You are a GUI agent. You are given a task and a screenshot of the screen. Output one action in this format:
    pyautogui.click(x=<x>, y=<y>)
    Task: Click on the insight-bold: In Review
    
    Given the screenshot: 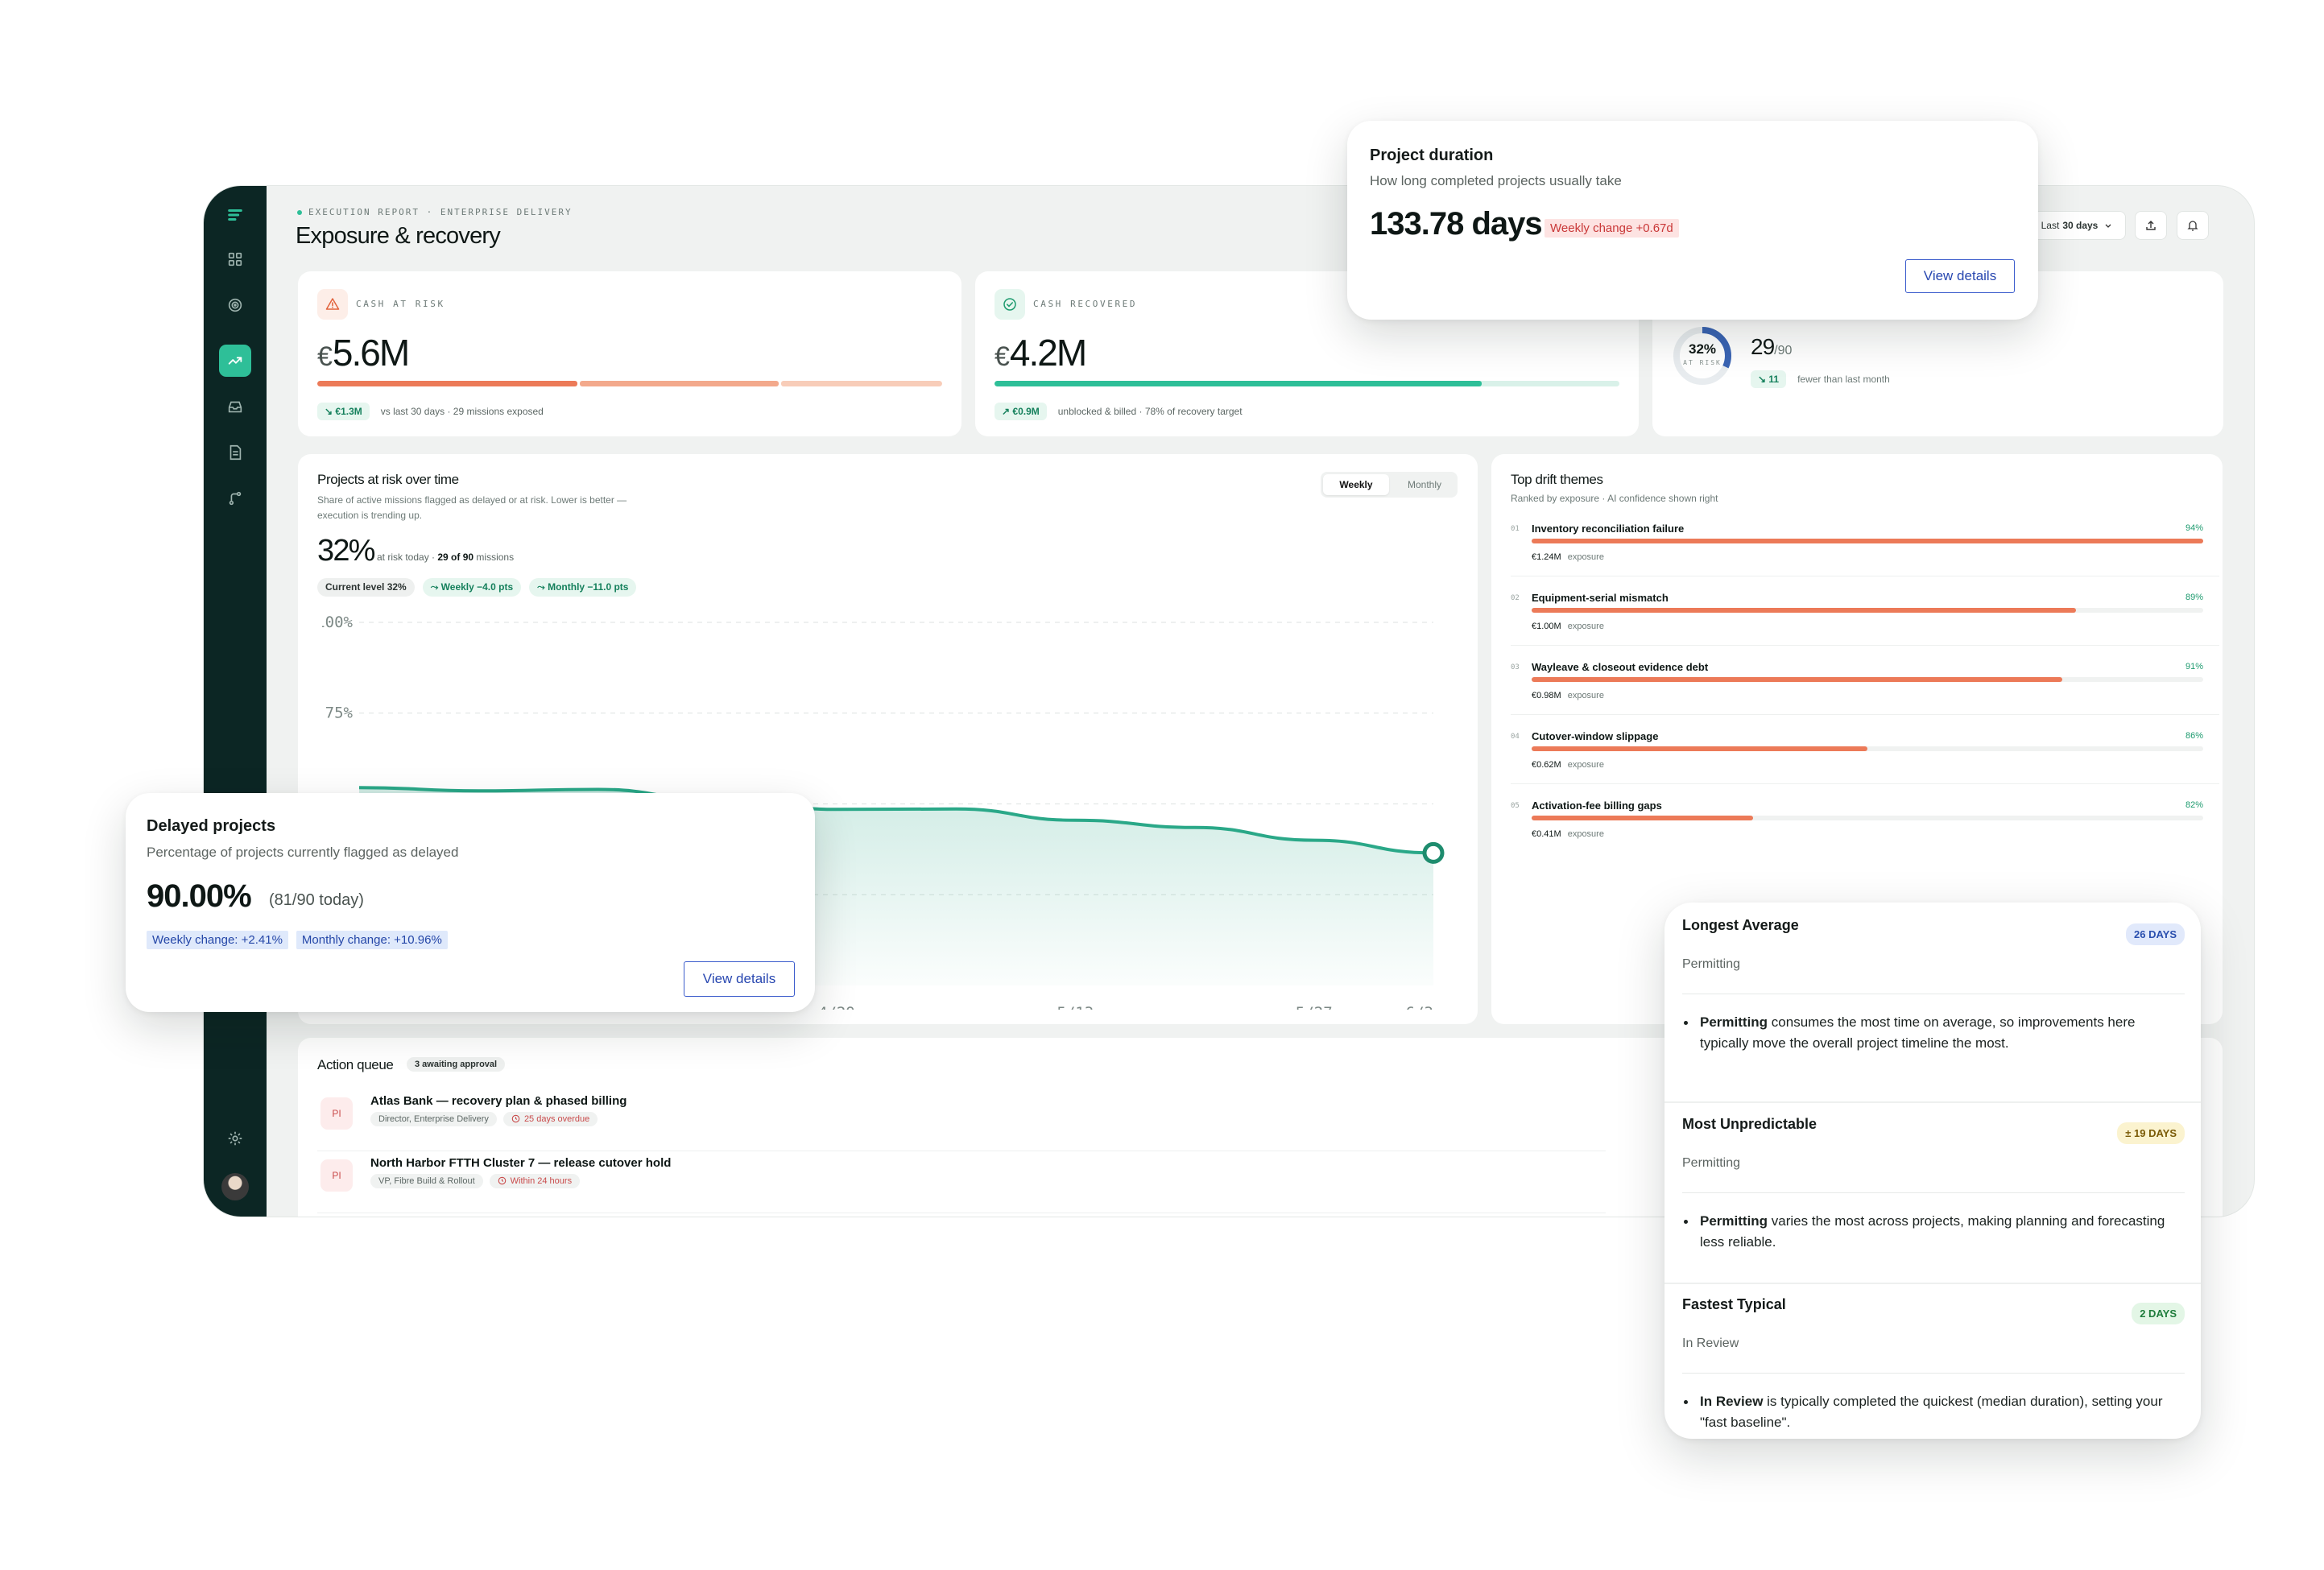 What is the action you would take?
    pyautogui.click(x=1732, y=1401)
    